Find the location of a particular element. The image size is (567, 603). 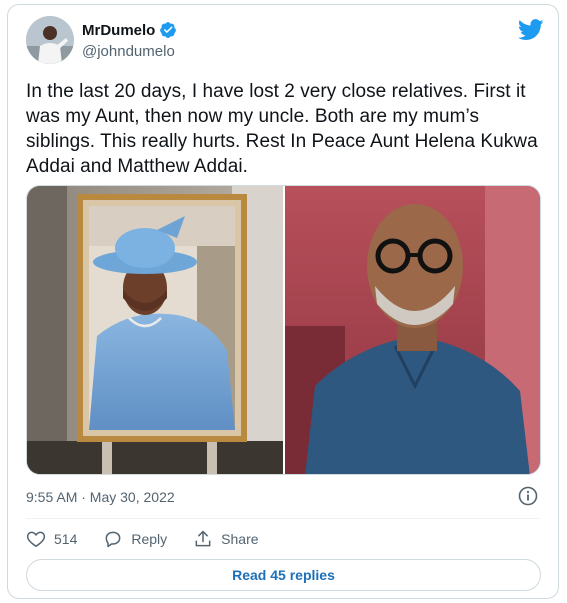

share-label: Share is located at coordinates (240, 539).